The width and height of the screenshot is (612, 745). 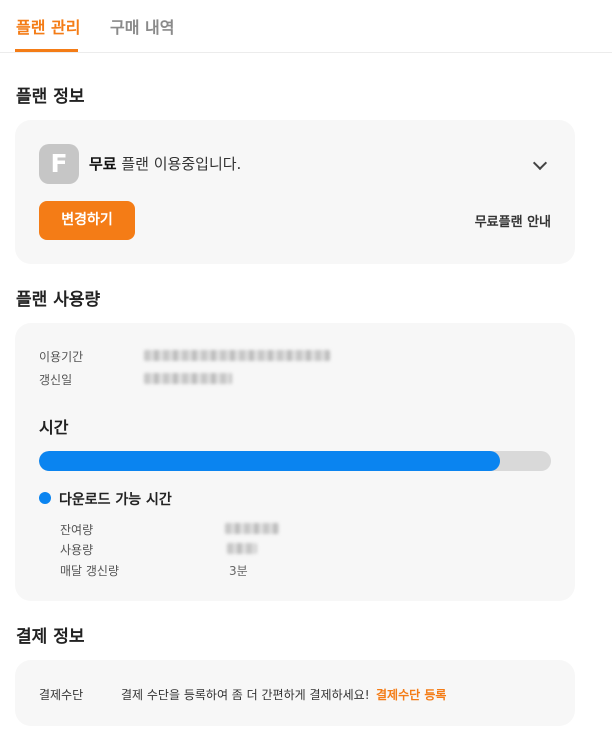 I want to click on plan-status-text: 무료 플랜 이용중입니다., so click(x=165, y=163).